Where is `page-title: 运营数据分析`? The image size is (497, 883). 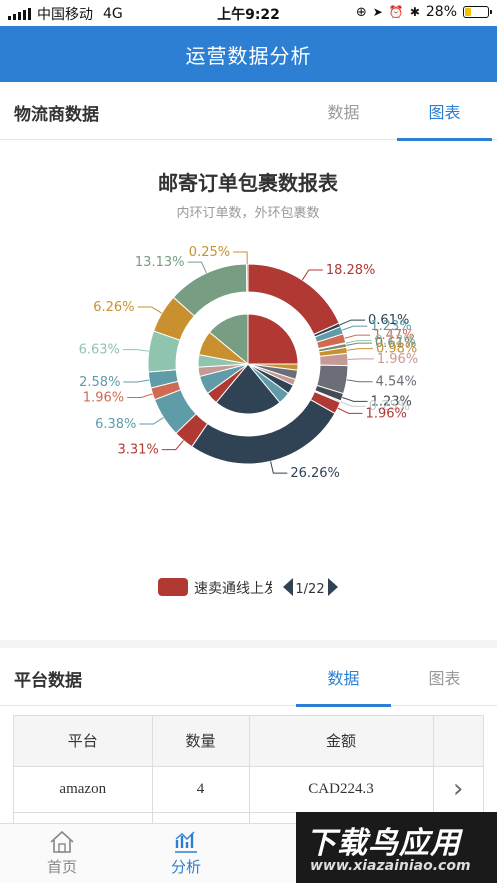 page-title: 运营数据分析 is located at coordinates (248, 55).